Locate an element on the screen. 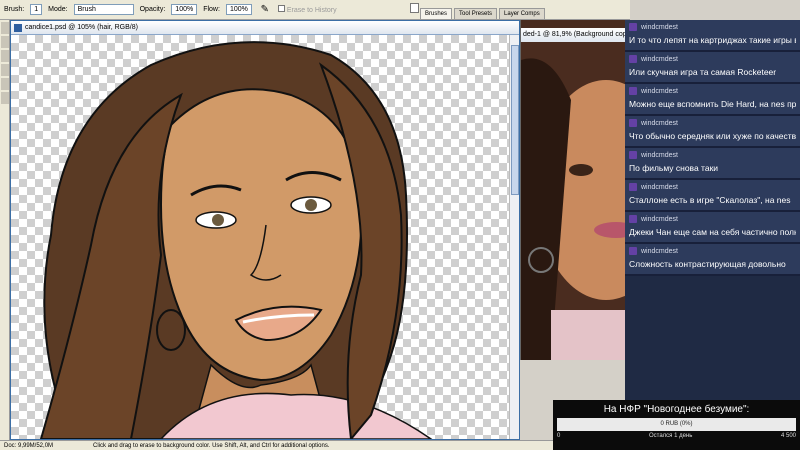 This screenshot has height=450, width=800. goal-progress-bar: 0 RUB (0%) is located at coordinates (676, 424).